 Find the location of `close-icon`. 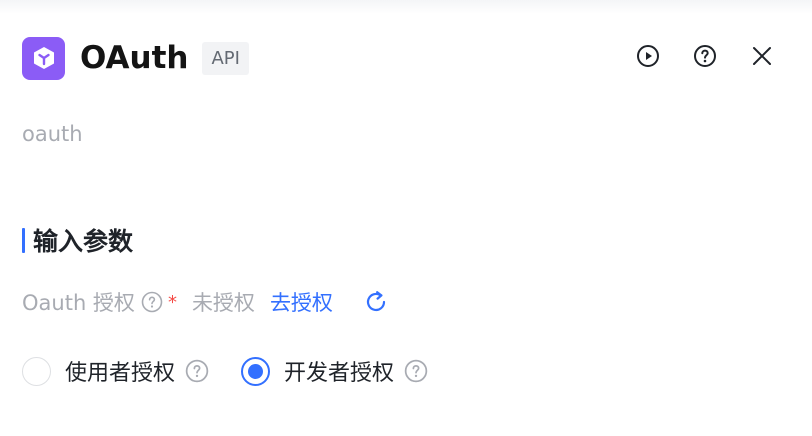

close-icon is located at coordinates (762, 56).